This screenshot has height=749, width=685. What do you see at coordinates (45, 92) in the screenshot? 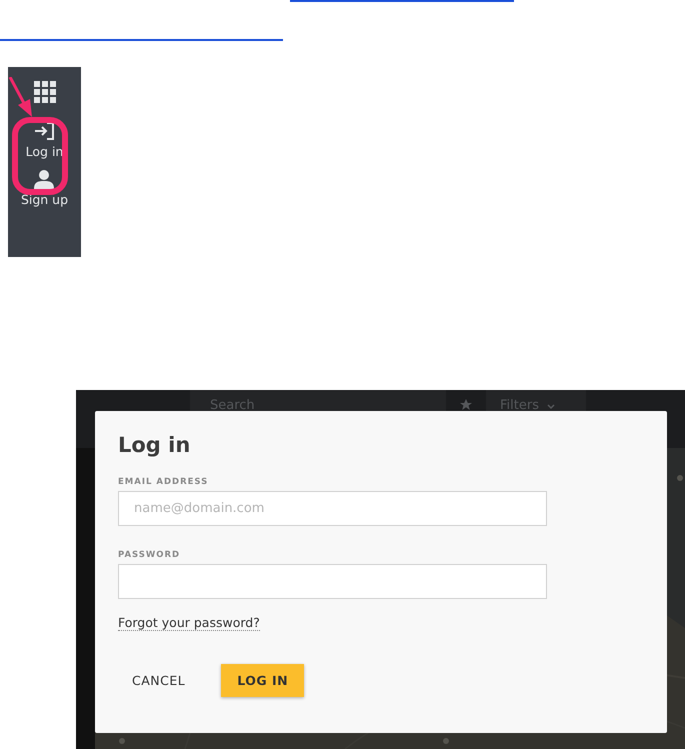
I see `grid-icon` at bounding box center [45, 92].